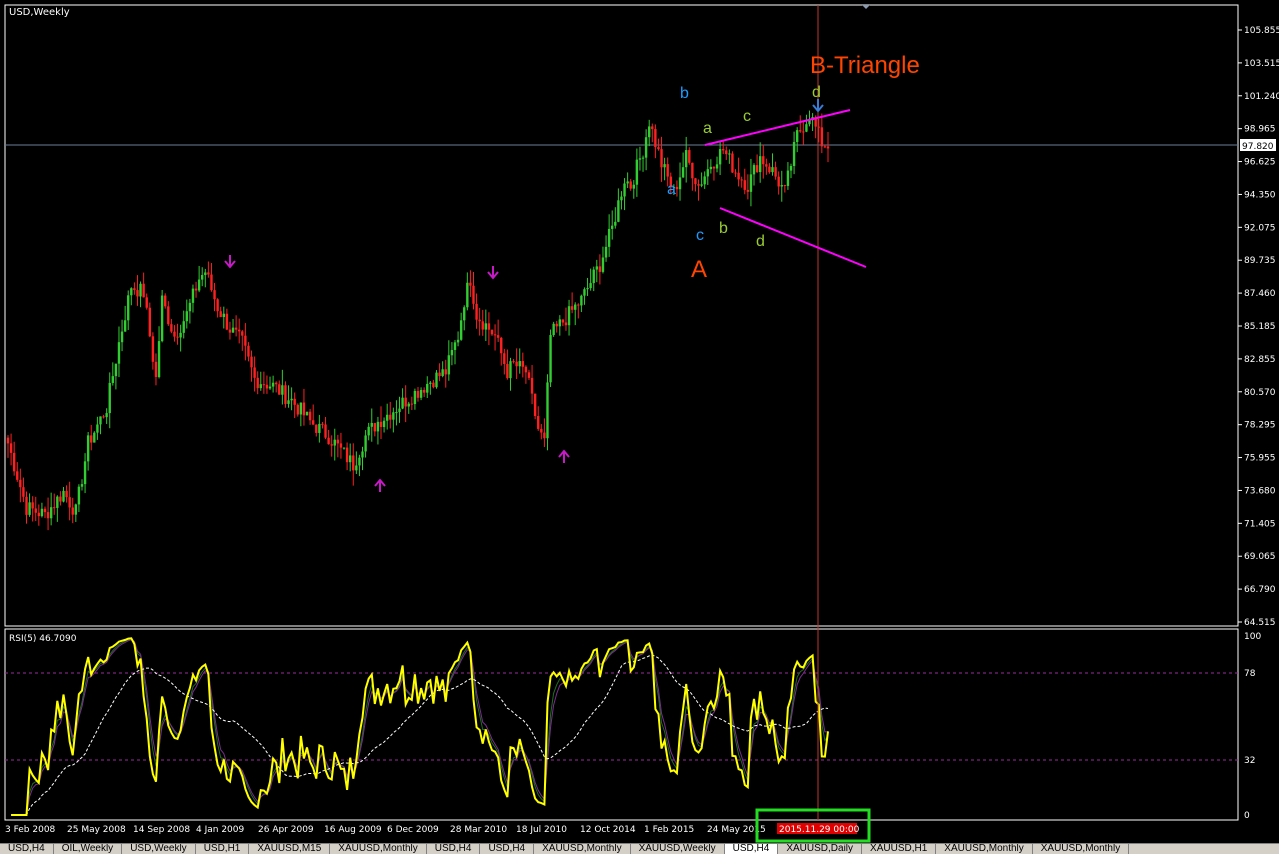  Describe the element at coordinates (1247, 816) in the screenshot. I see `rsi-tick-label: 0` at that location.